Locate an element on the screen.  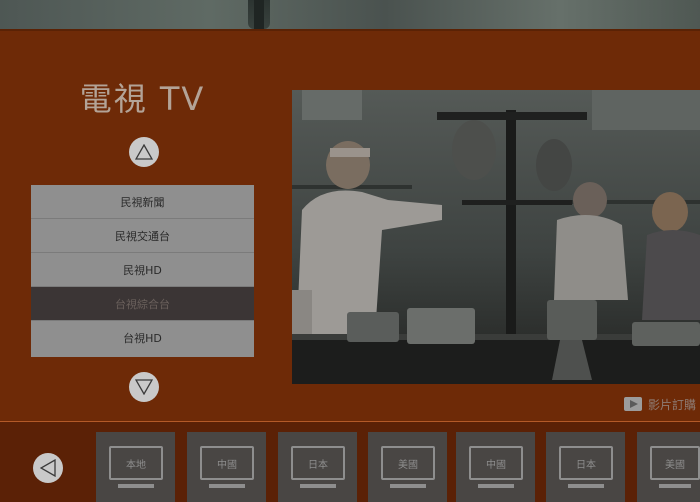
top-banner-image is located at coordinates (350, 14).